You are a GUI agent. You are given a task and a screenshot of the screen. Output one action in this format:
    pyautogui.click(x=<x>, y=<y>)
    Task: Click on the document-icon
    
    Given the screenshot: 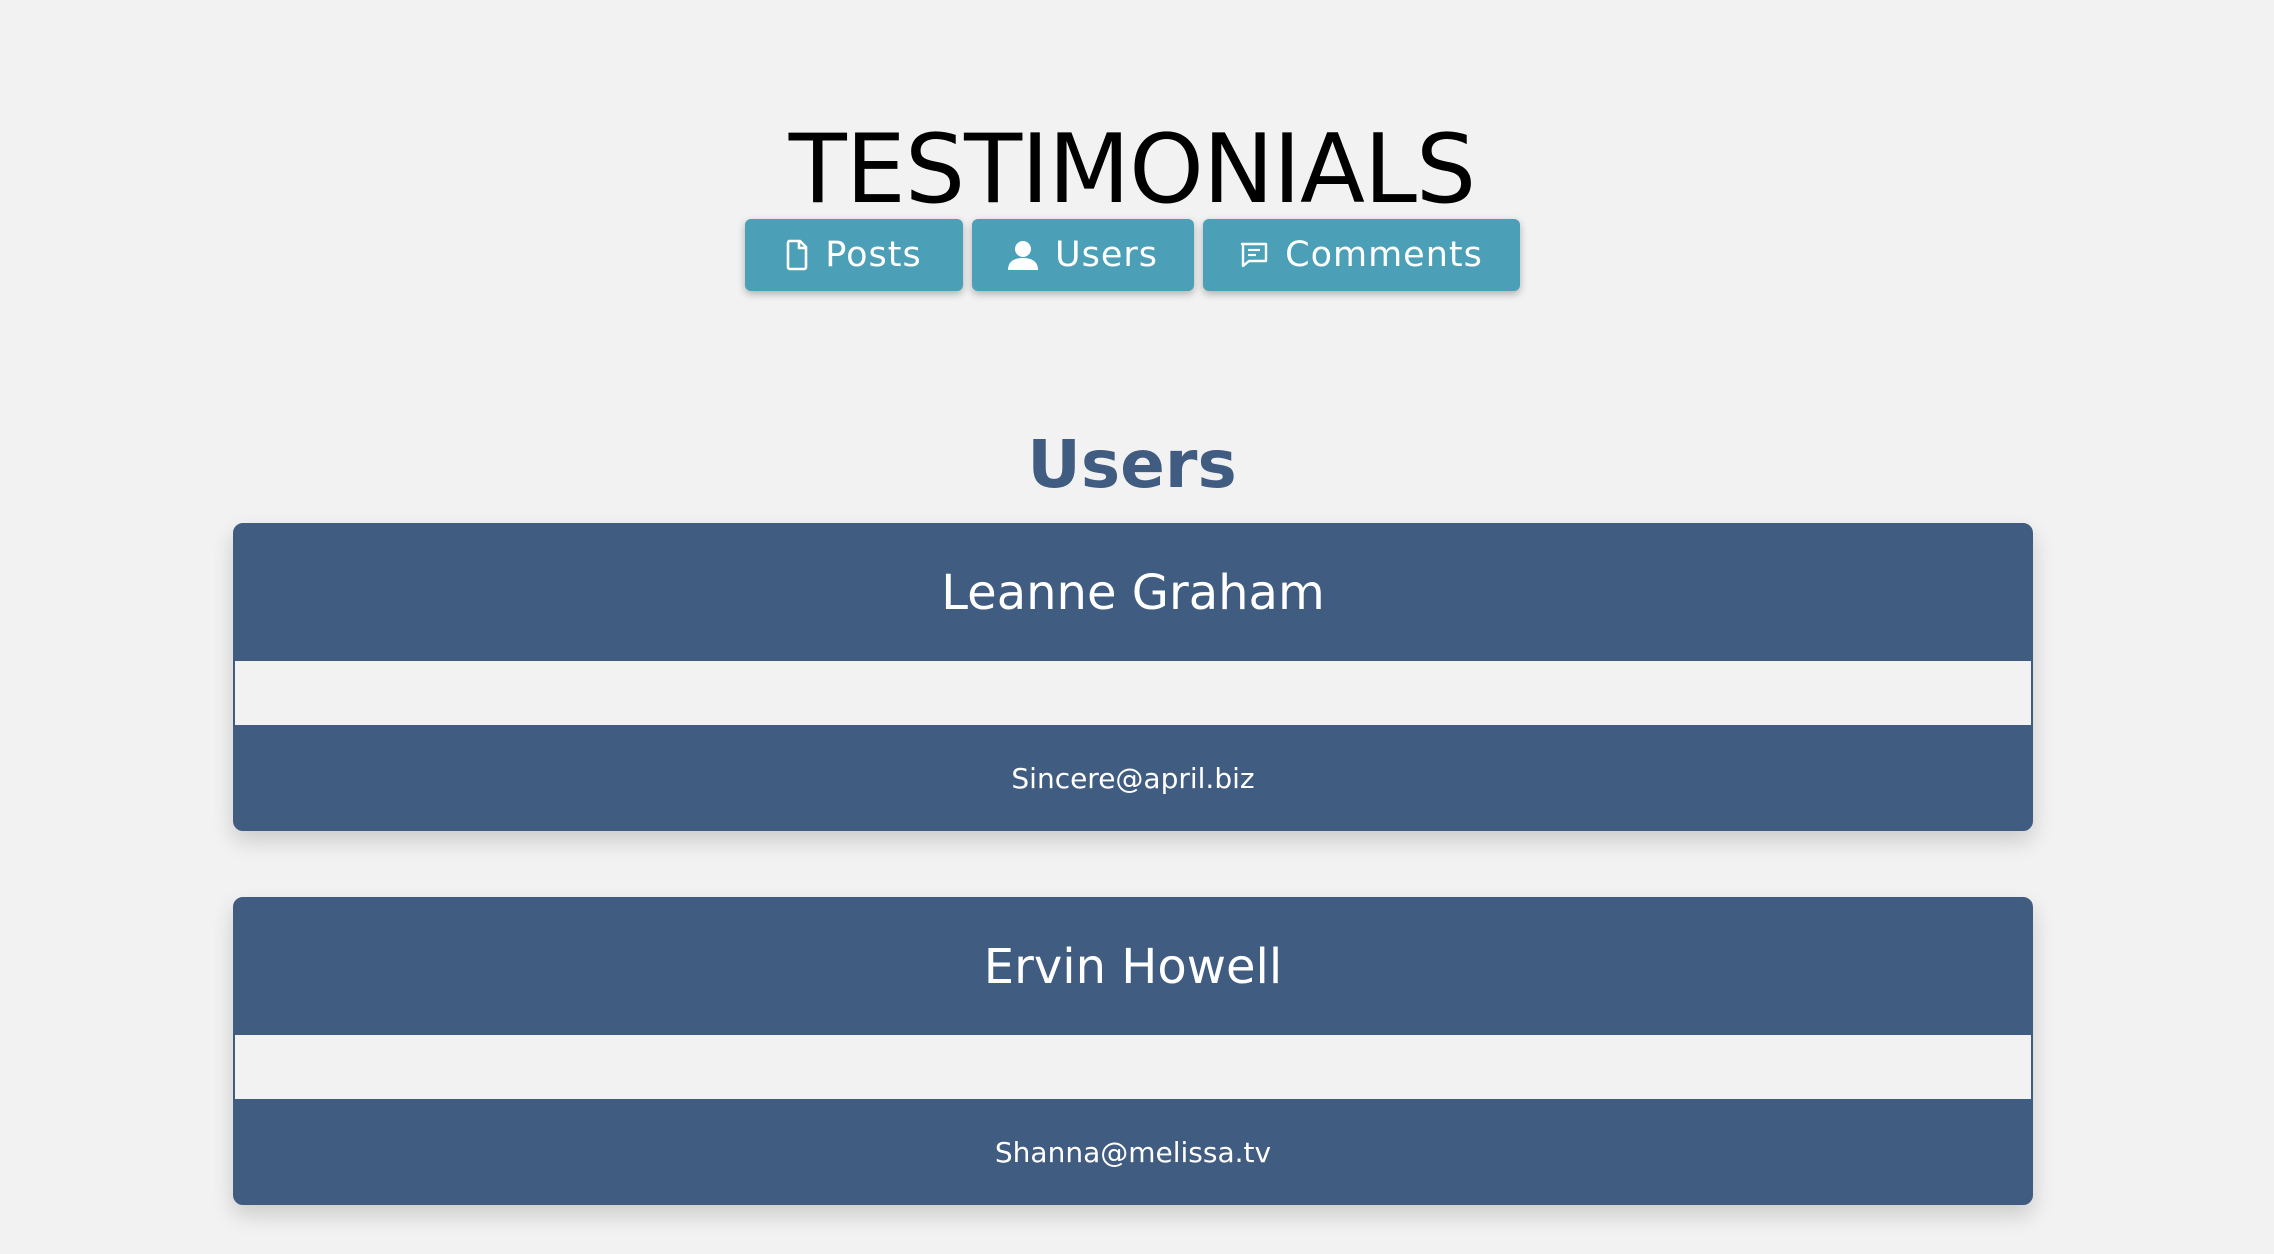 What is the action you would take?
    pyautogui.click(x=797, y=255)
    